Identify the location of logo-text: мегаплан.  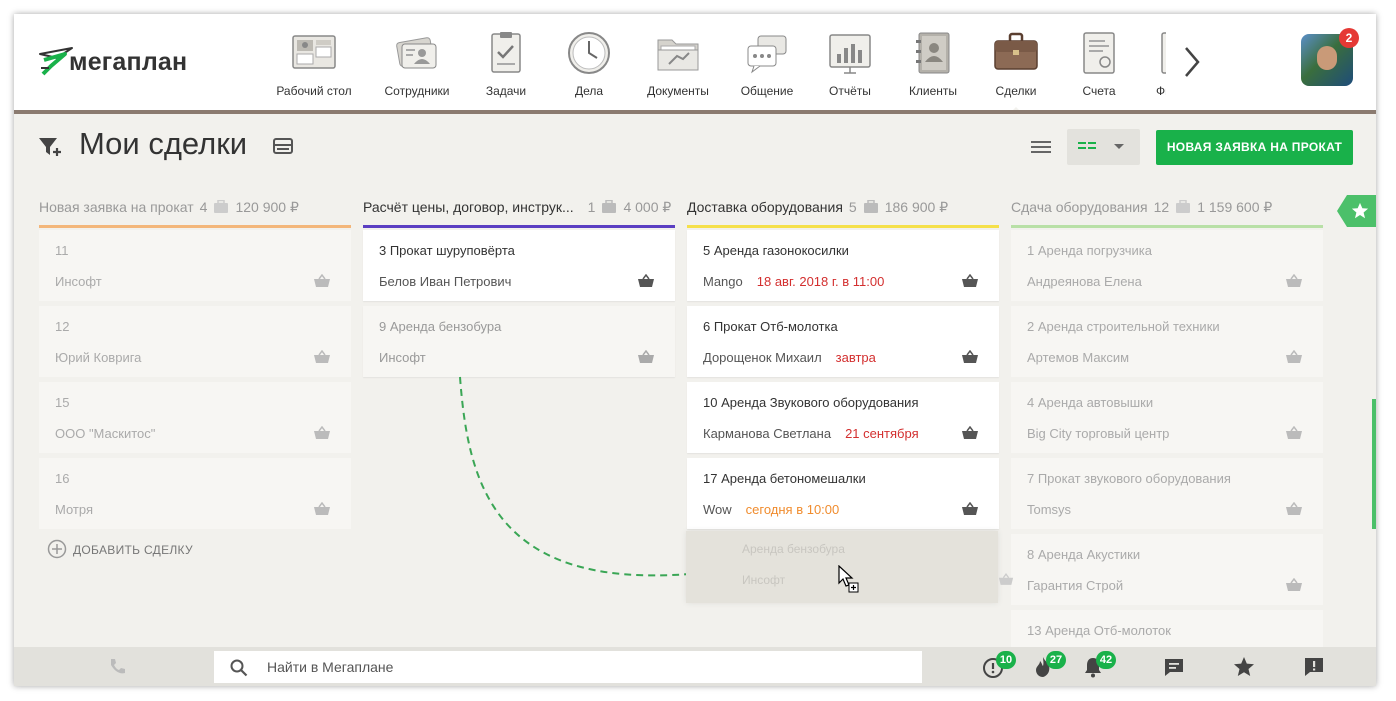
(128, 62).